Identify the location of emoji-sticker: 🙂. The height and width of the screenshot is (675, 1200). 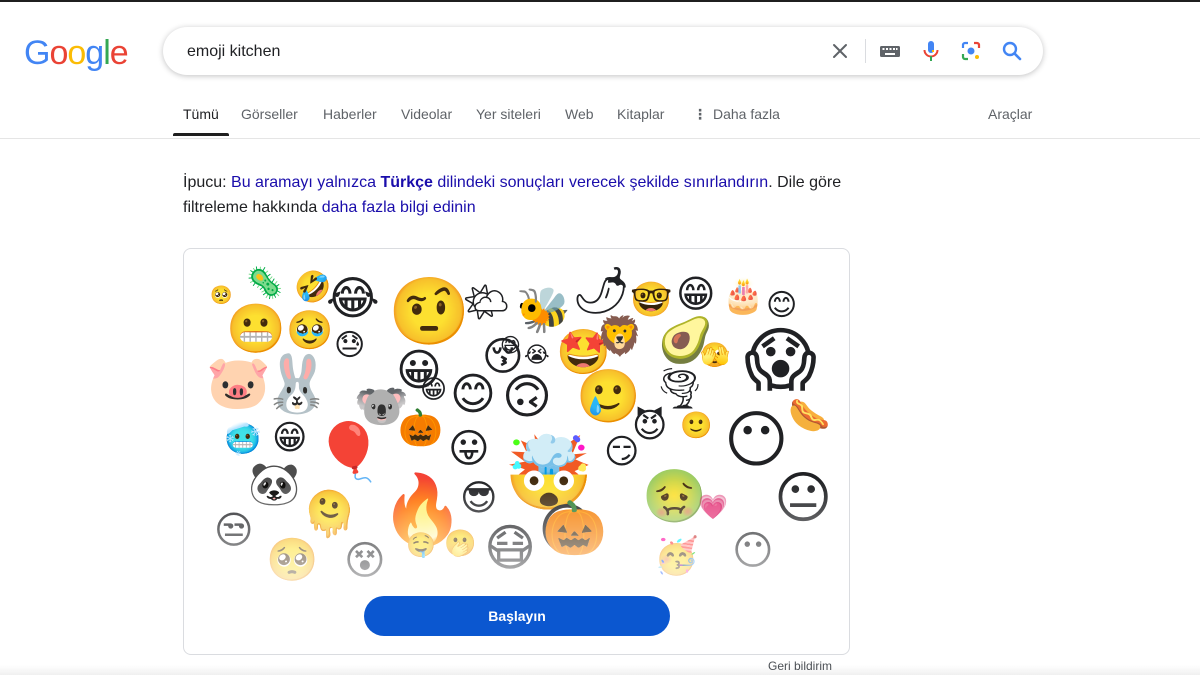
(696, 426).